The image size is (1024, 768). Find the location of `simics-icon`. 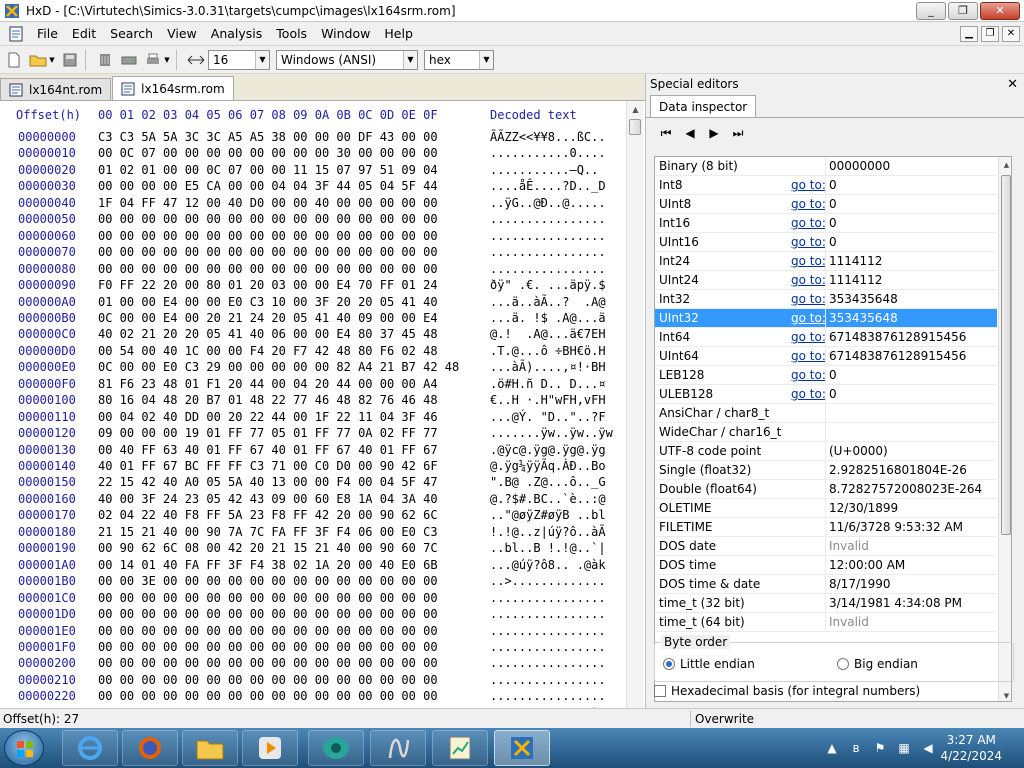

simics-icon is located at coordinates (336, 748).